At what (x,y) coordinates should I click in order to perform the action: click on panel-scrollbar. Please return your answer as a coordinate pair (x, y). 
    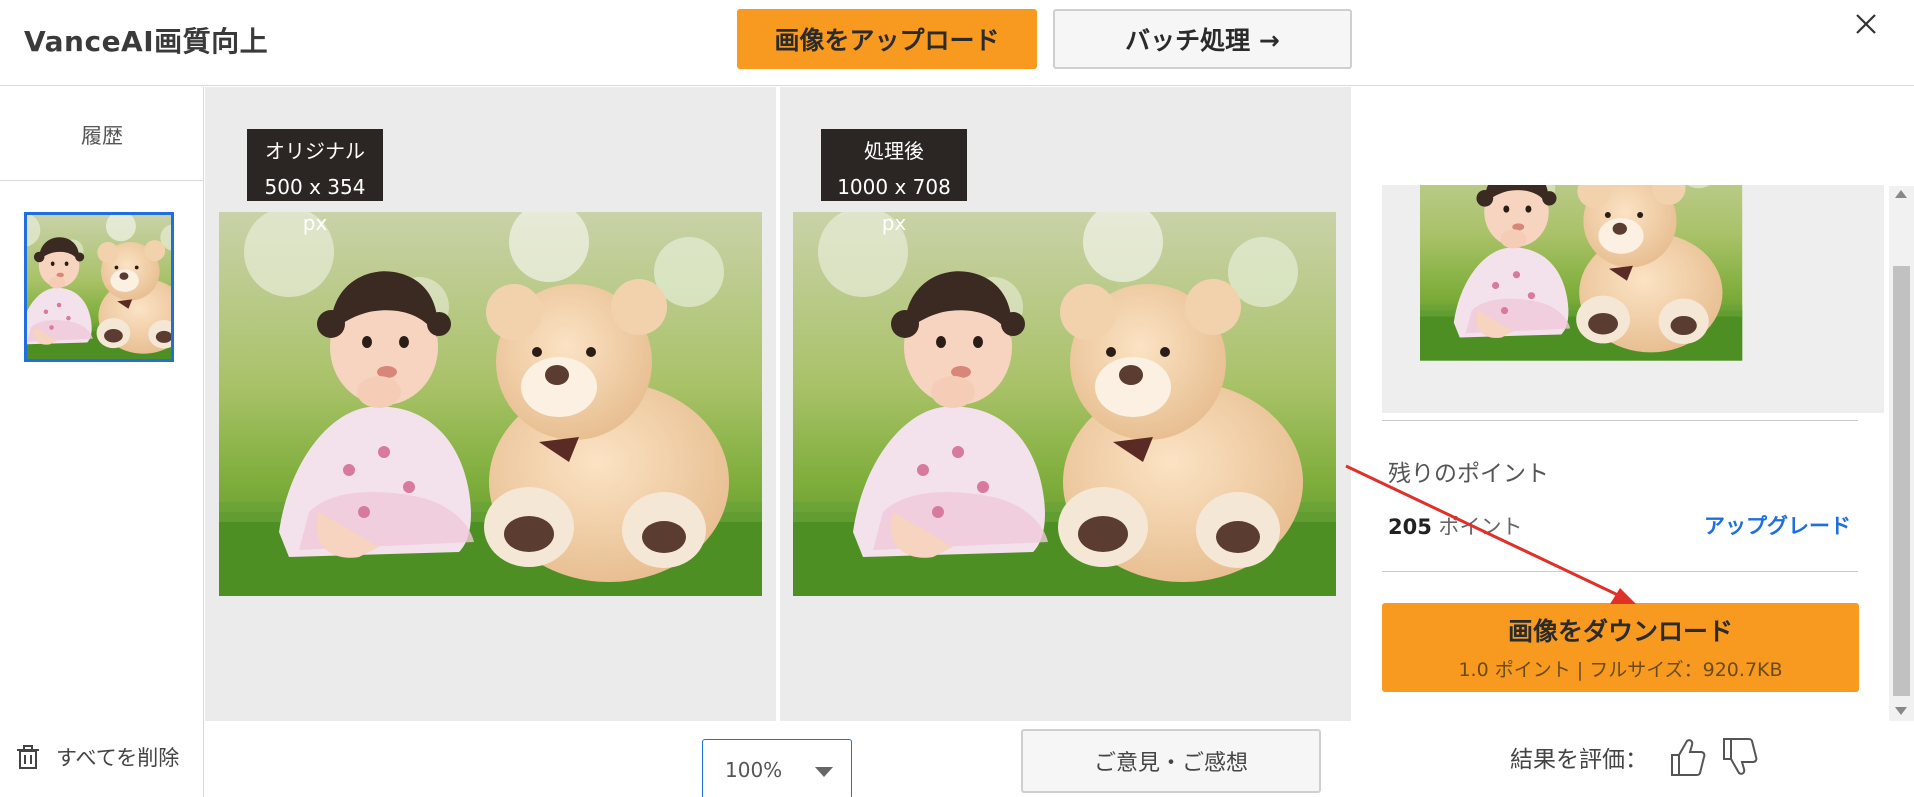
    Looking at the image, I should click on (1901, 453).